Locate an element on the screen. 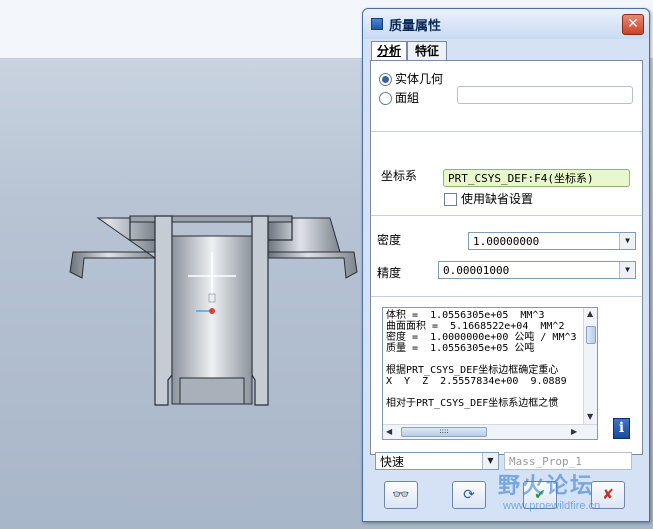 The width and height of the screenshot is (653, 529). dialog-app-icon is located at coordinates (377, 24).